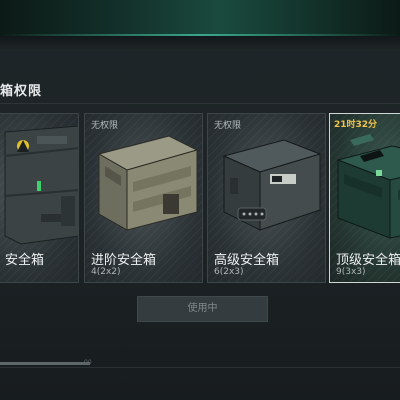  I want to click on case-size: 6(2x3), so click(229, 272).